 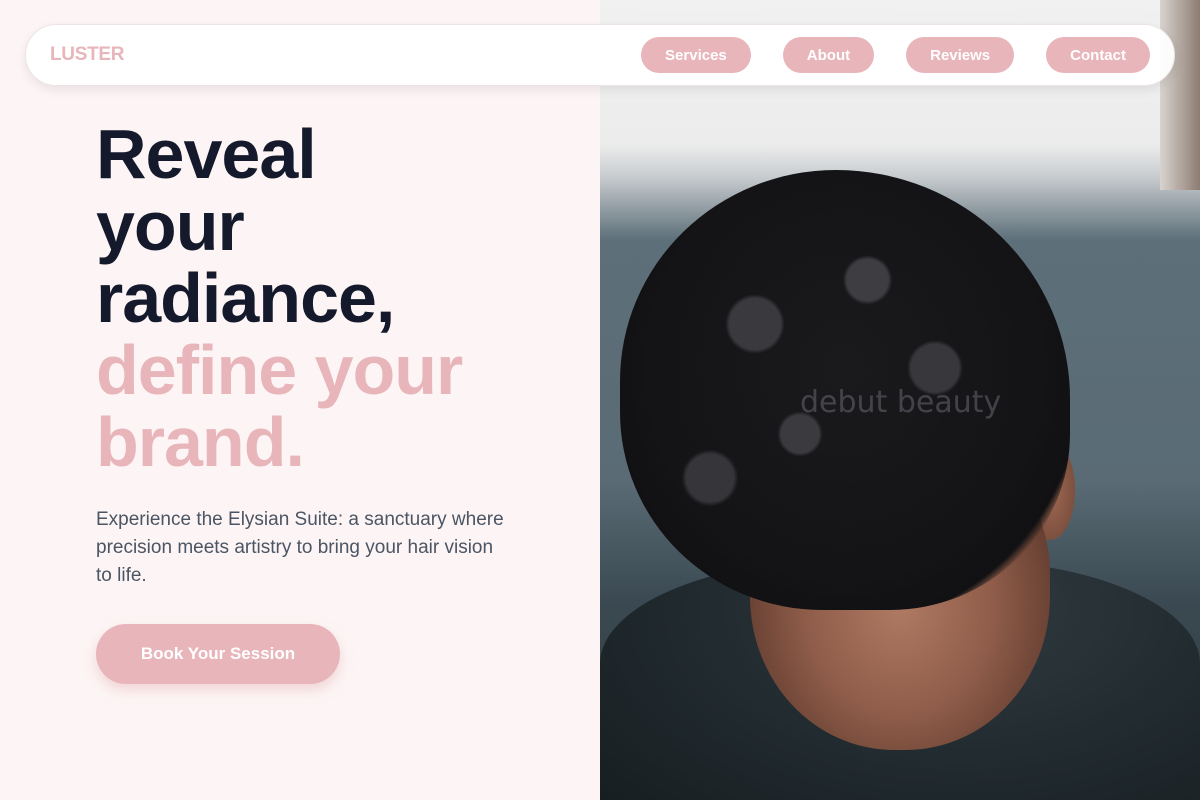 What do you see at coordinates (895, 55) in the screenshot?
I see `nav-links: Services About Reviews Contact` at bounding box center [895, 55].